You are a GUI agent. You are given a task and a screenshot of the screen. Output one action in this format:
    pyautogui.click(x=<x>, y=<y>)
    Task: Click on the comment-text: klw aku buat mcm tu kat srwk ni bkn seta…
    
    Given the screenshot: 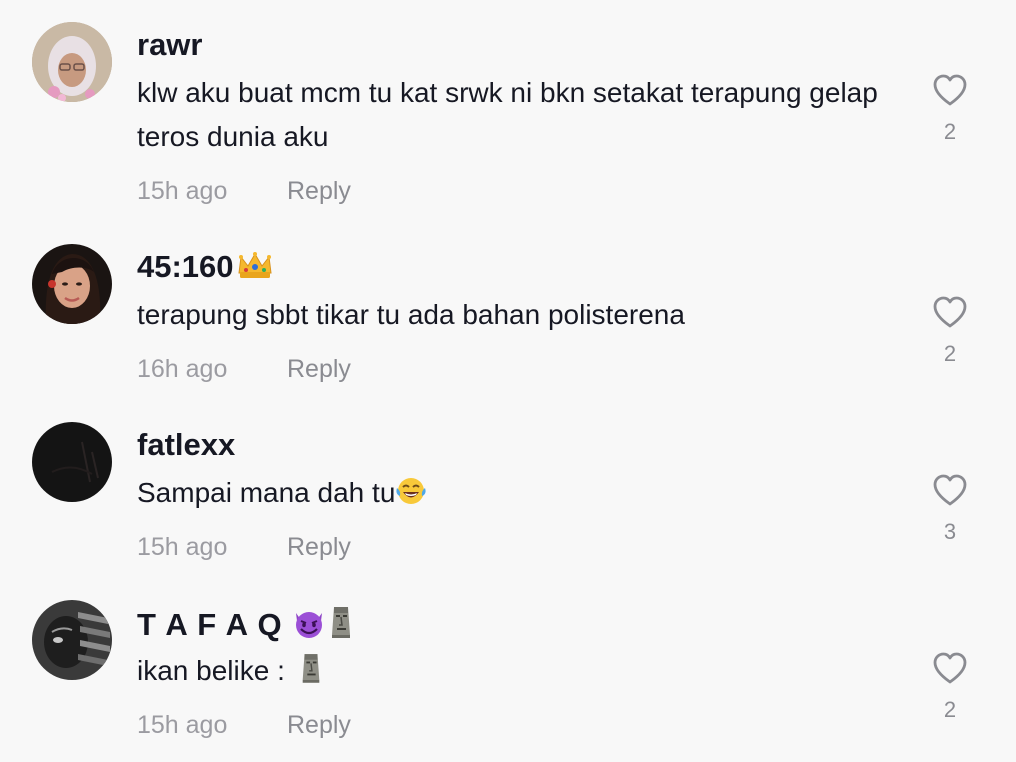 What is the action you would take?
    pyautogui.click(x=507, y=114)
    